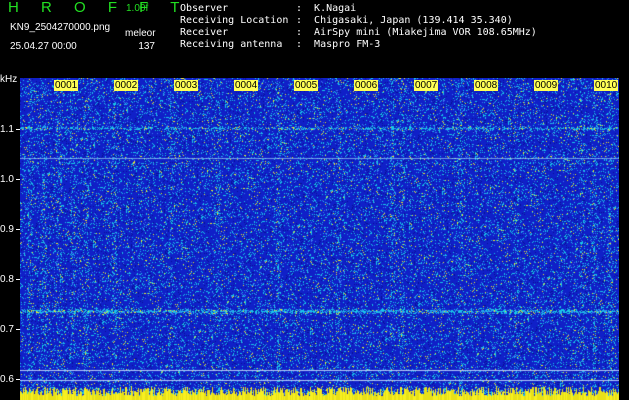  I want to click on x-tick-label: 0001, so click(66, 85).